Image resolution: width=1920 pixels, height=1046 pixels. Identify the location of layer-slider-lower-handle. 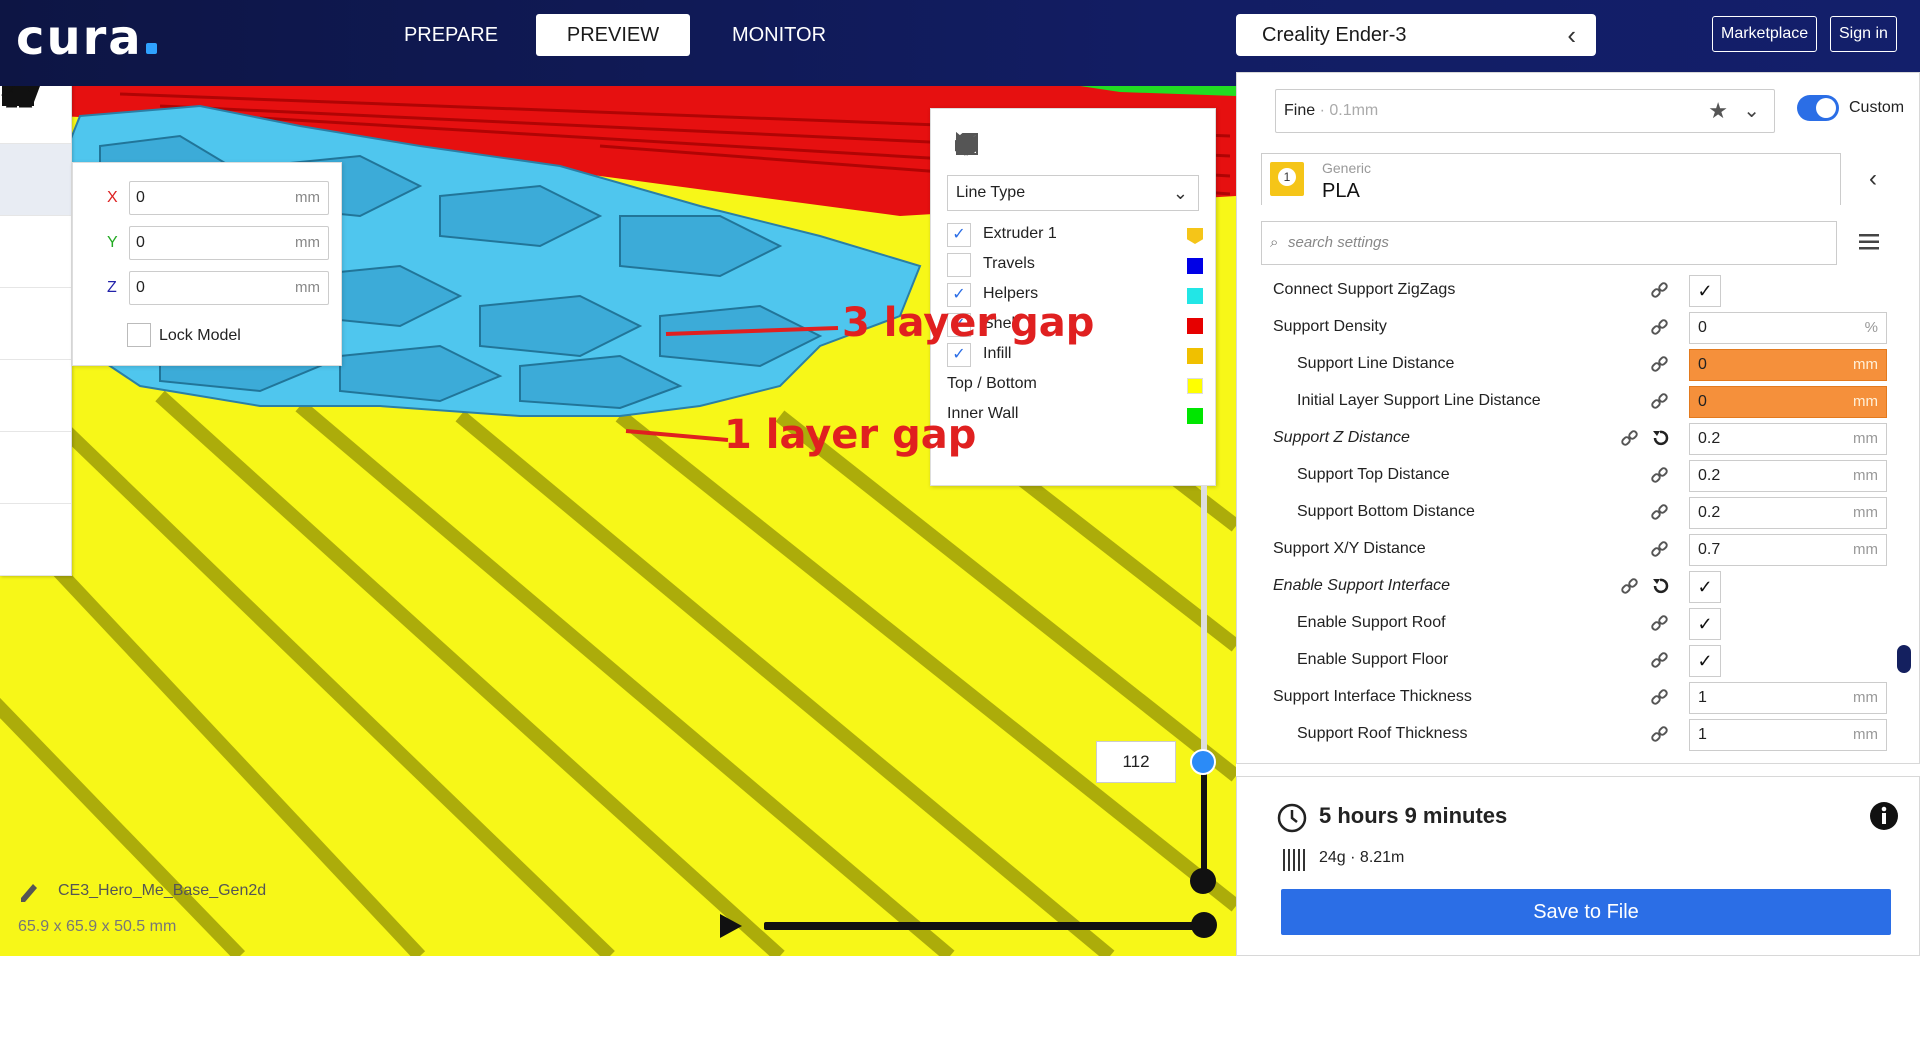
(1203, 881).